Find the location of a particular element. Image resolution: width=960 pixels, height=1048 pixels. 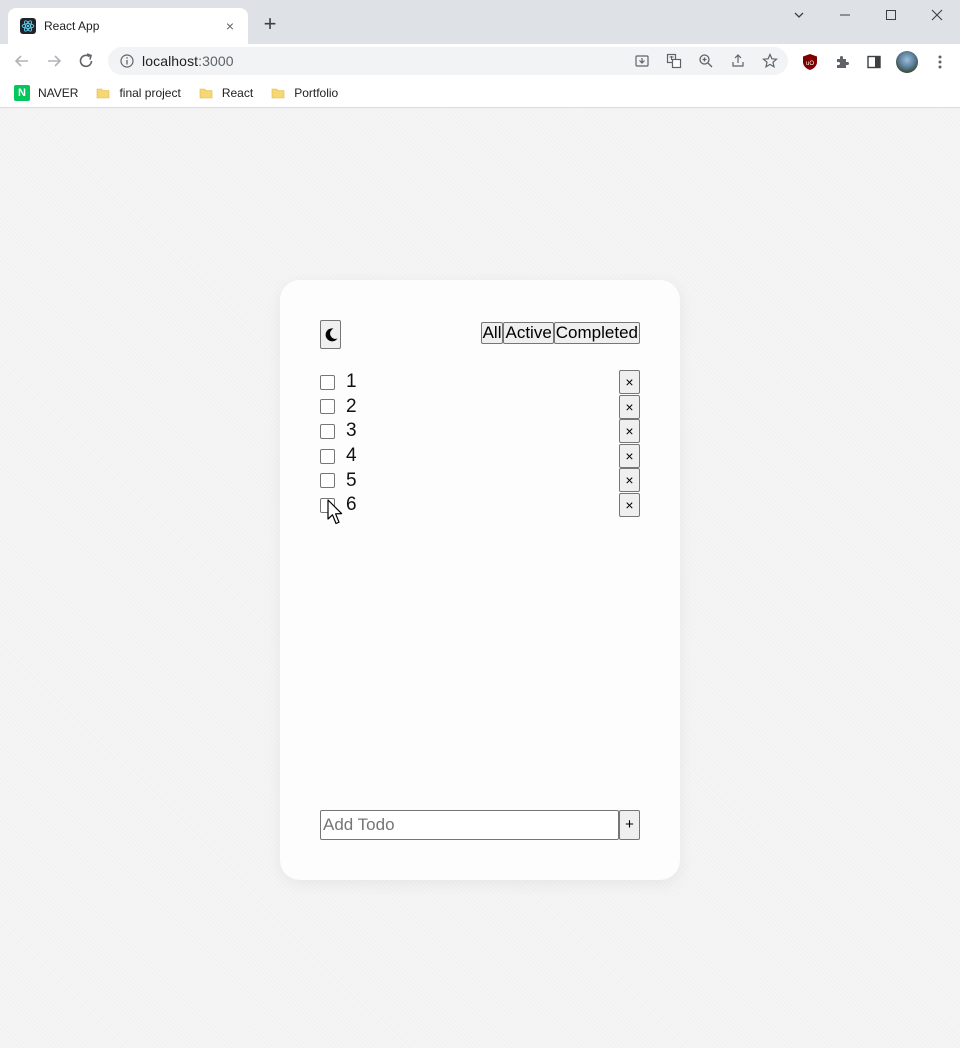

filter-active-button: Active is located at coordinates (528, 333).